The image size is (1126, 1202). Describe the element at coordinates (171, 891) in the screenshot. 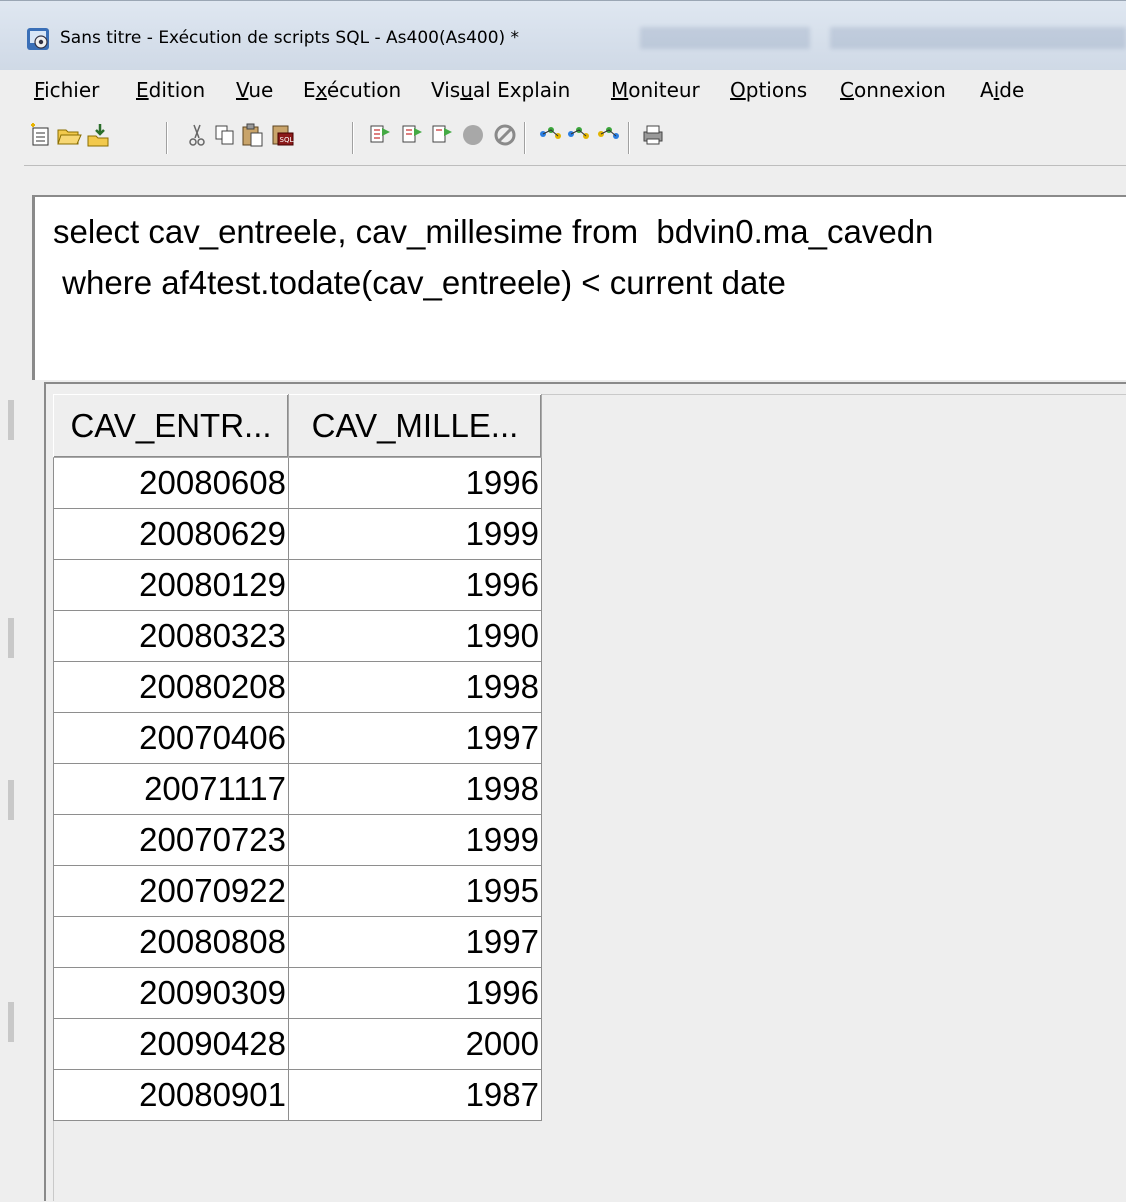

I see `cell-cav-entreele: 20070922` at that location.